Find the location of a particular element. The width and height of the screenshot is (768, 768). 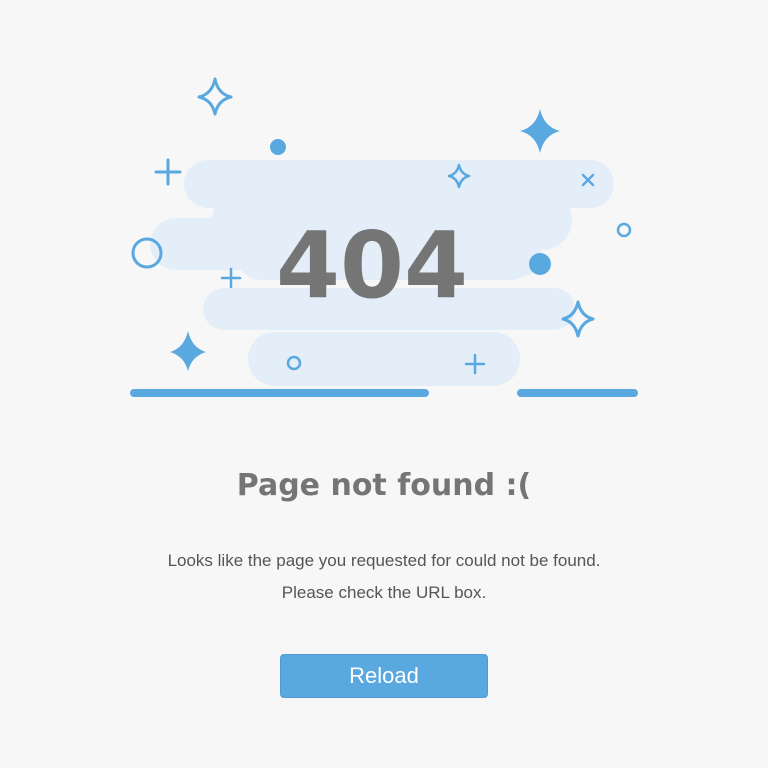

sparkle-outline-icon is located at coordinates (215, 96).